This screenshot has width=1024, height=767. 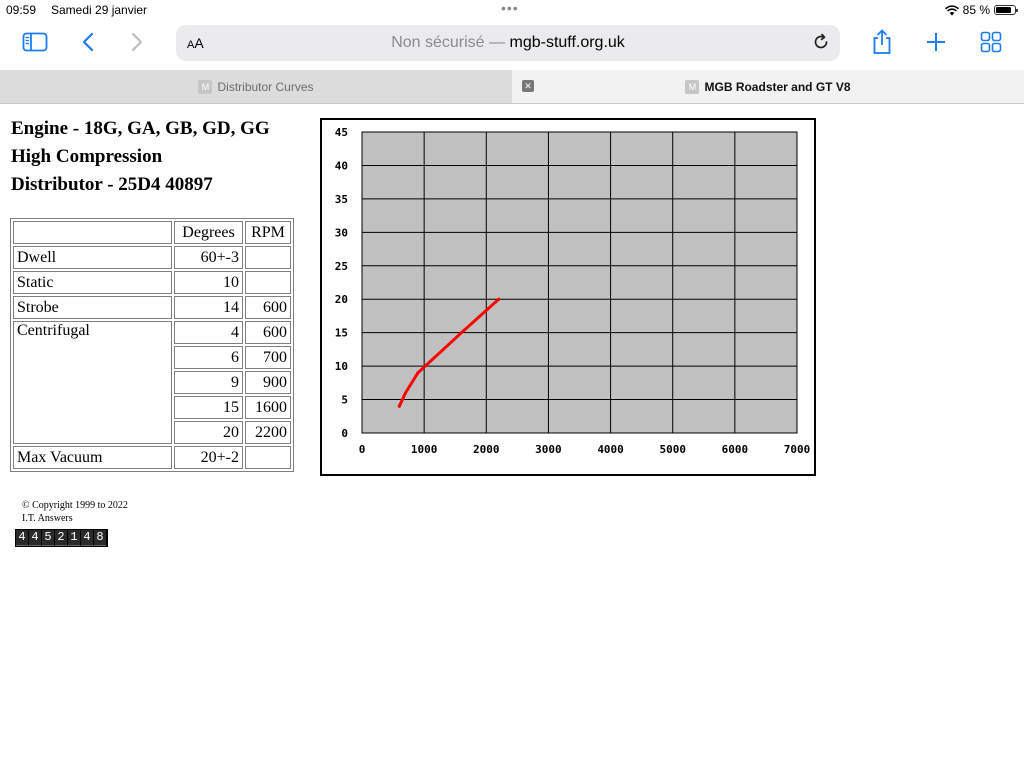 What do you see at coordinates (768, 86) in the screenshot?
I see `tab-mgb-roadster: ✕ M MGB Roadster and GT V8` at bounding box center [768, 86].